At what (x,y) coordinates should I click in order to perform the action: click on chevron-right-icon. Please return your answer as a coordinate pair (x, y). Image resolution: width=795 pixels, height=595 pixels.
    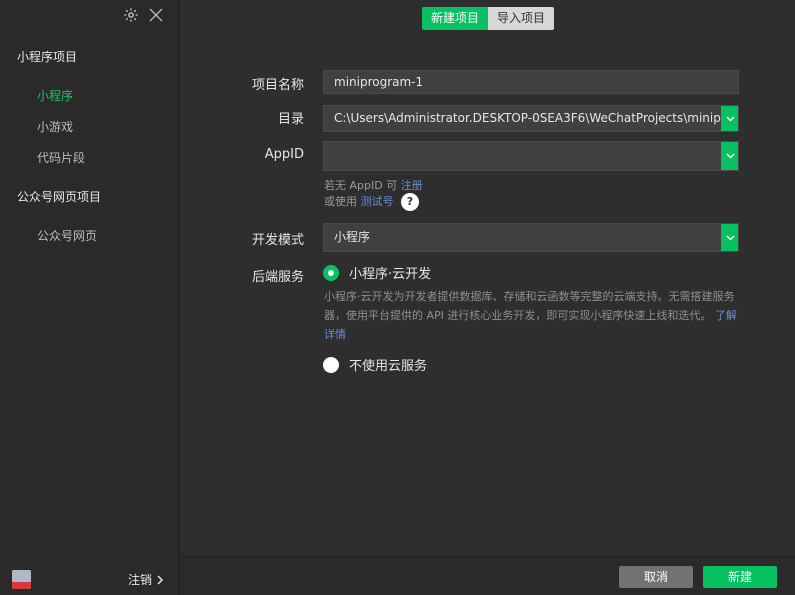
    Looking at the image, I should click on (160, 579).